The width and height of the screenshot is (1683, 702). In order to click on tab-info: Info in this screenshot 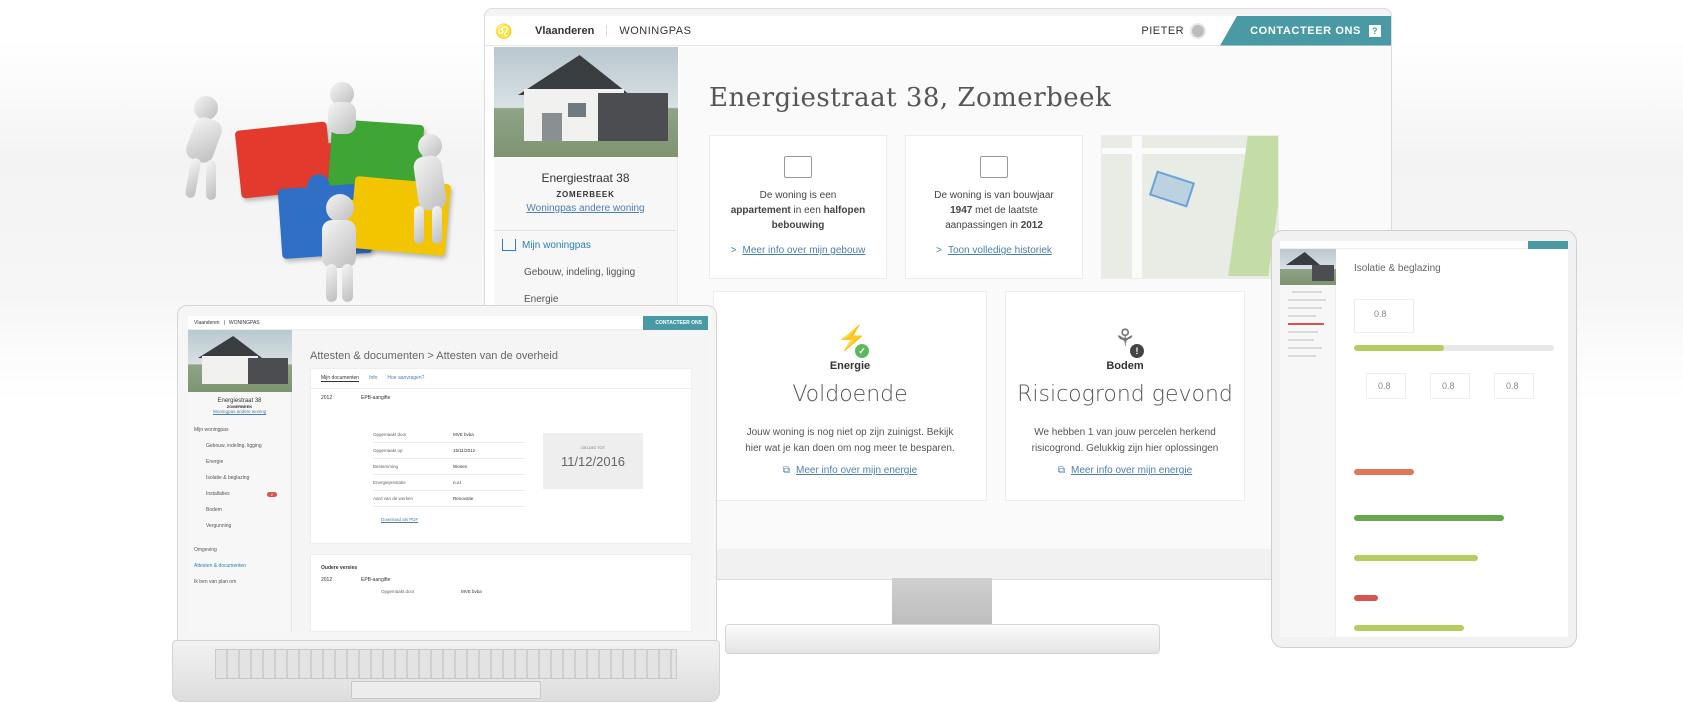, I will do `click(373, 378)`.